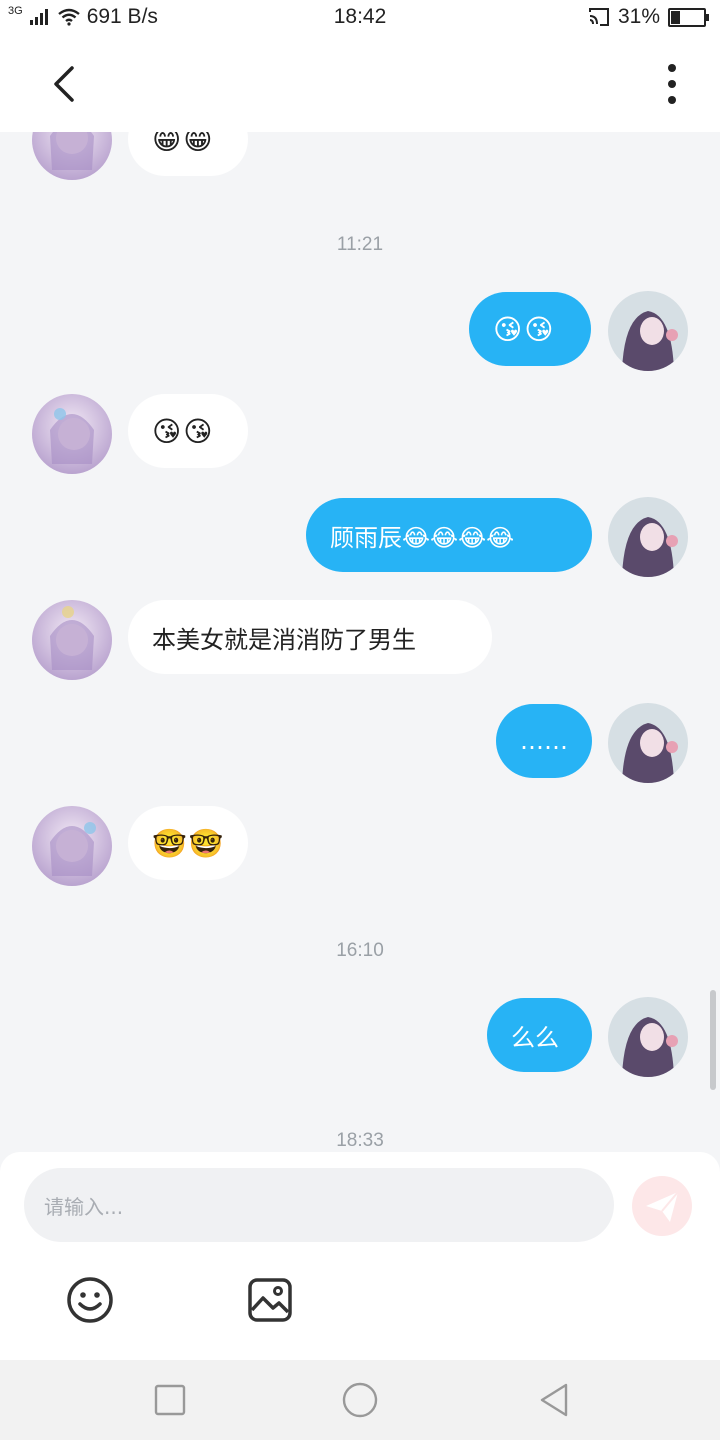  I want to click on message-text: 🤓🤓, so click(189, 843).